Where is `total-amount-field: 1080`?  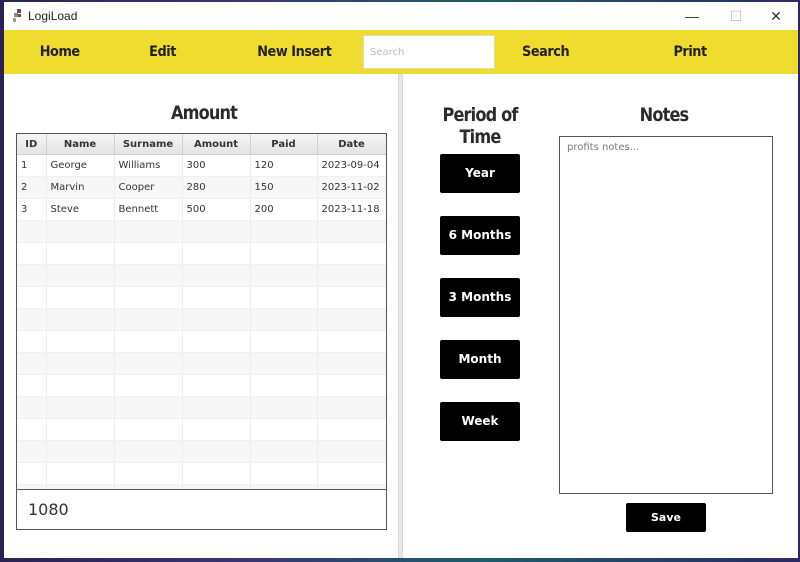 total-amount-field: 1080 is located at coordinates (201, 509).